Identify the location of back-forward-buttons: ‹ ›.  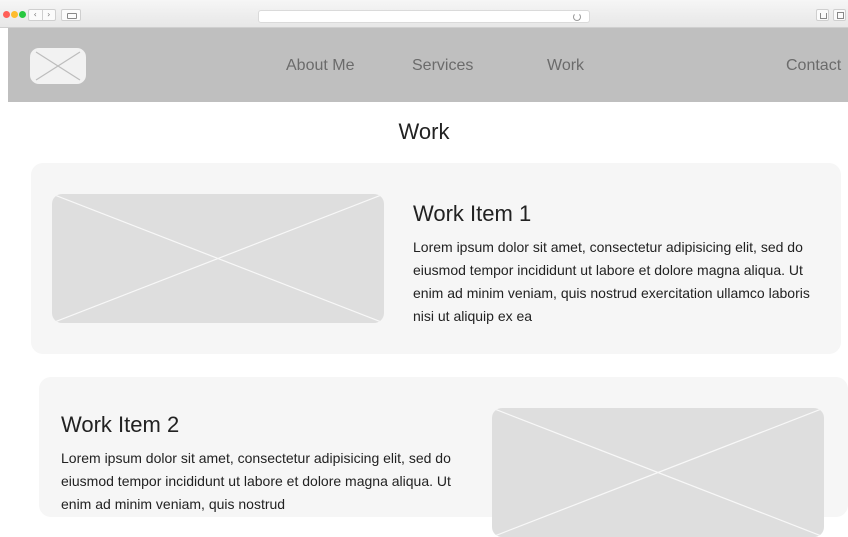
(42, 15).